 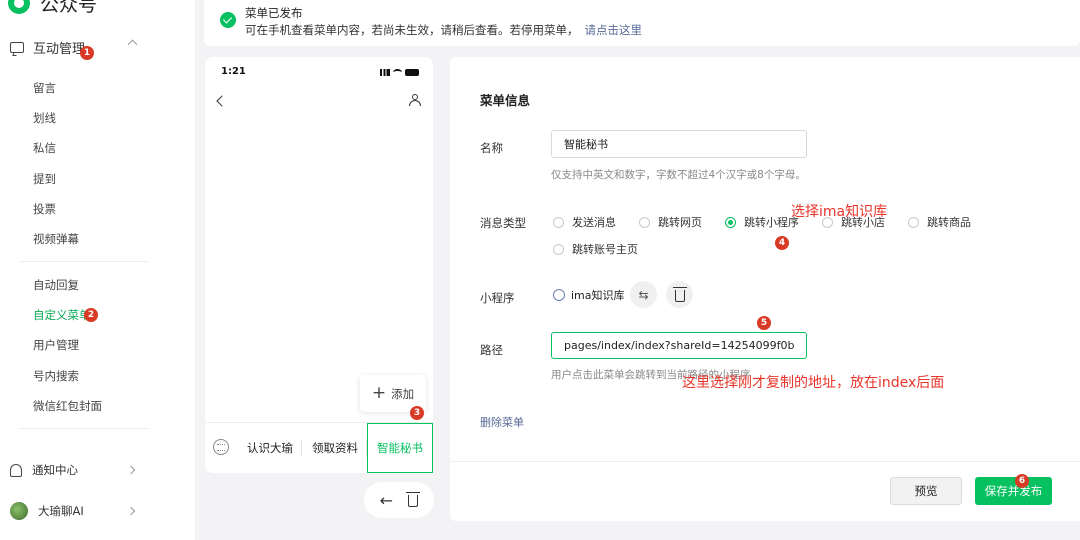 What do you see at coordinates (730, 222) in the screenshot?
I see `radio-checked-icon` at bounding box center [730, 222].